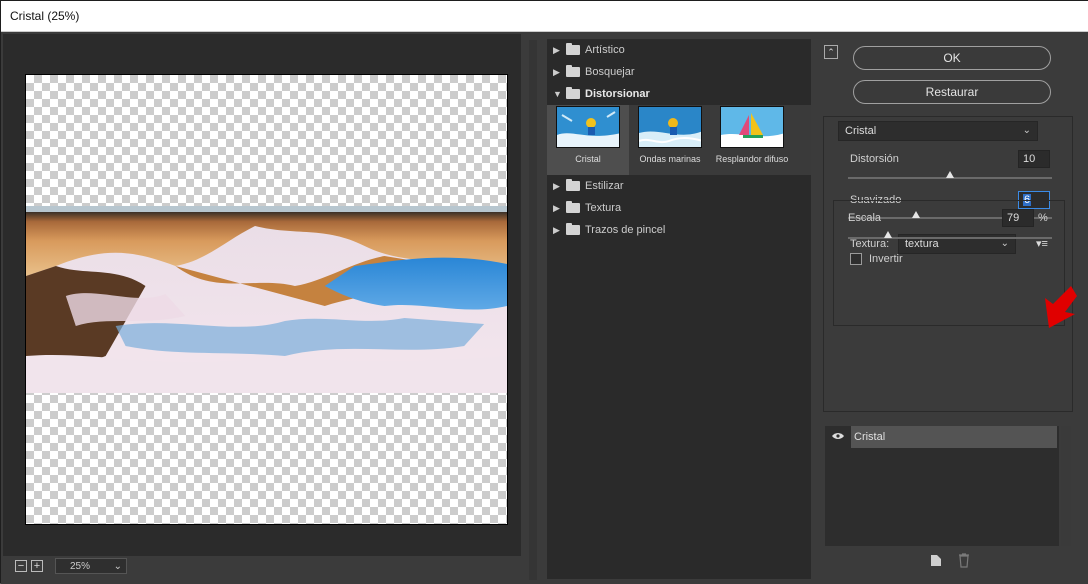 This screenshot has height=584, width=1088. Describe the element at coordinates (888, 234) in the screenshot. I see `scale-slider-handle` at that location.